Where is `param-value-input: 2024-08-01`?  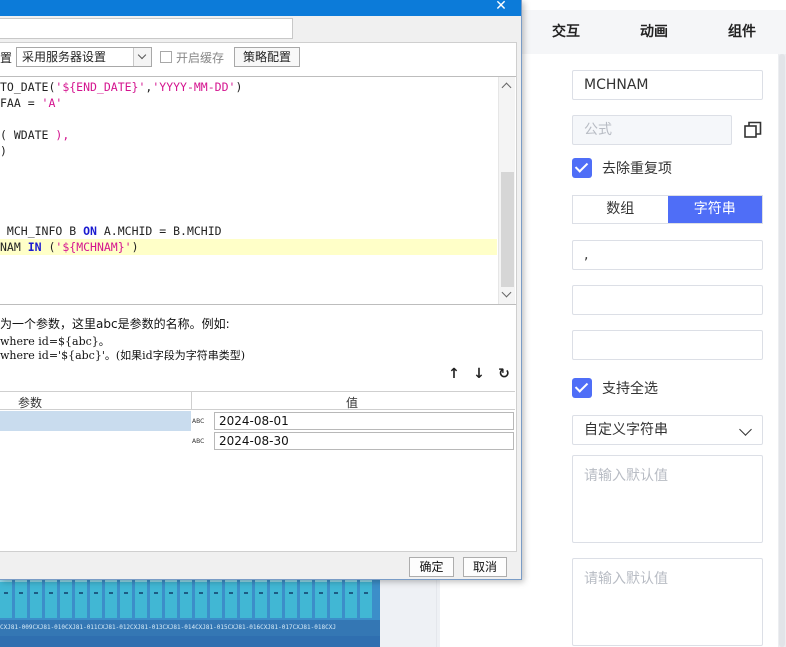 param-value-input: 2024-08-01 is located at coordinates (364, 421).